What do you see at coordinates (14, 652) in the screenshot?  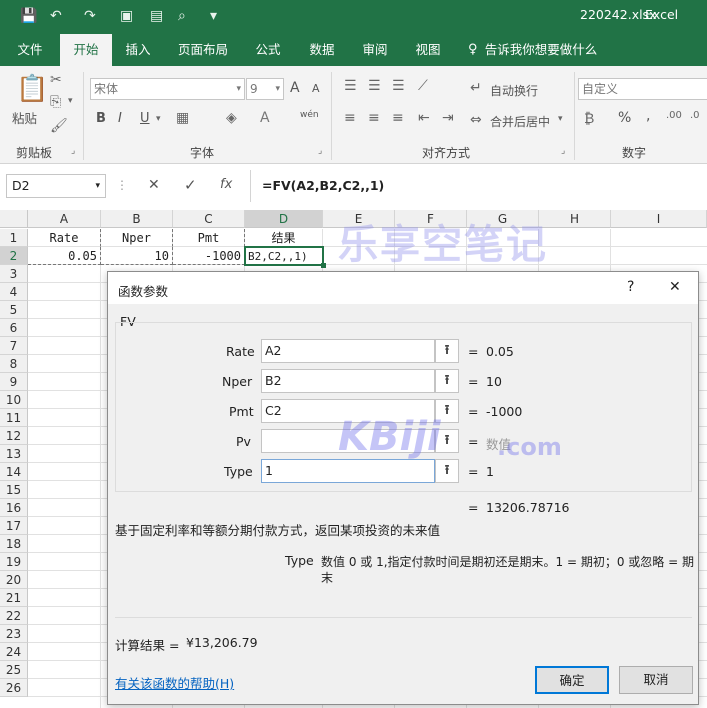 I see `row-header: 24` at bounding box center [14, 652].